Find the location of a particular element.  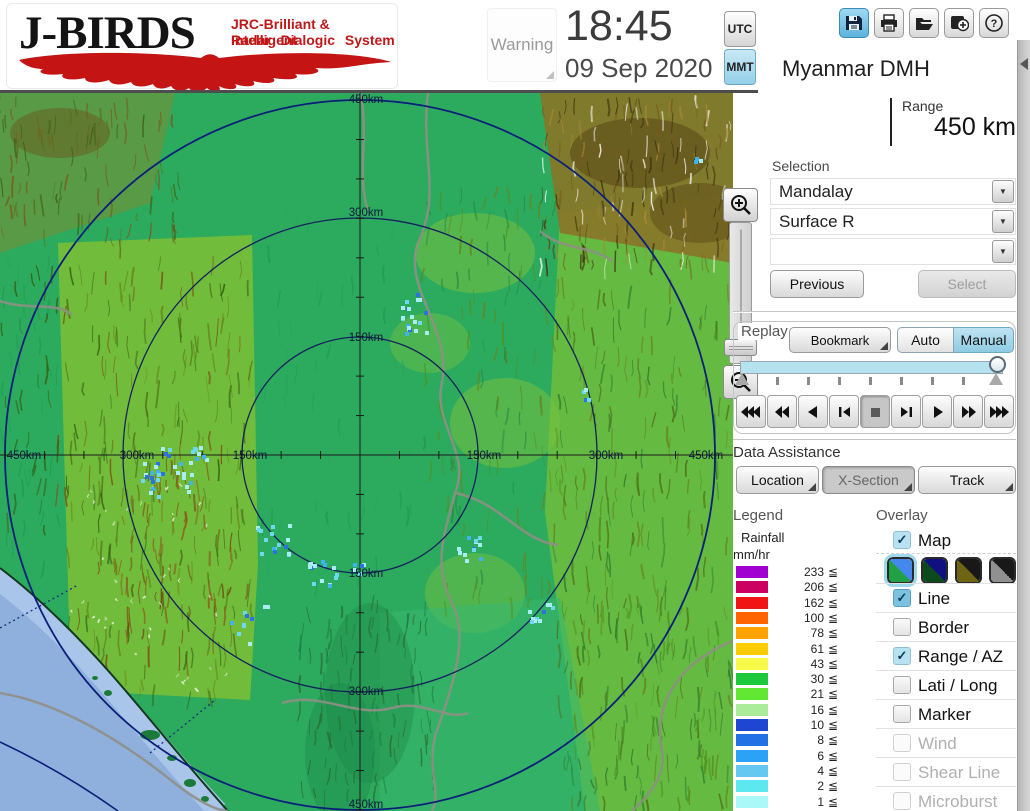

checkbox-marker is located at coordinates (902, 714).